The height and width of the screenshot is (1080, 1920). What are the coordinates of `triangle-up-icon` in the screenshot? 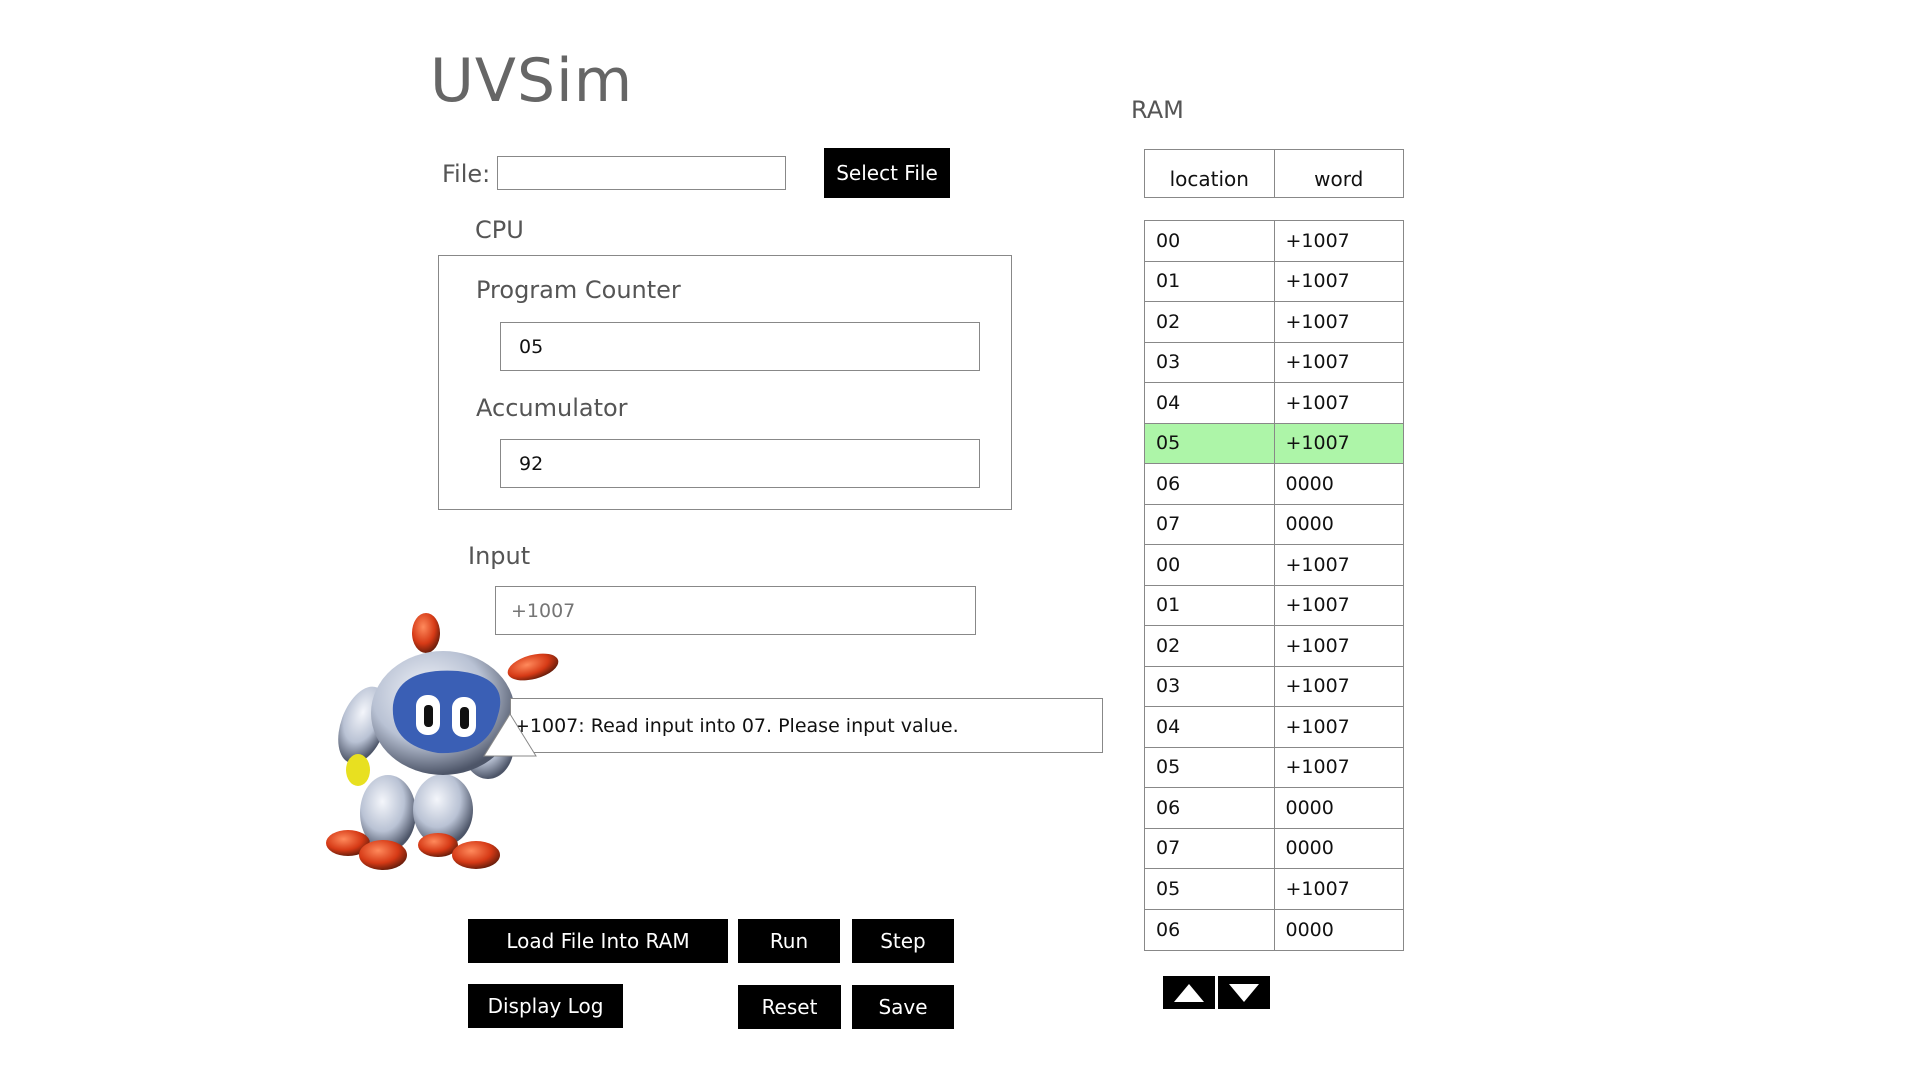 It's located at (1189, 992).